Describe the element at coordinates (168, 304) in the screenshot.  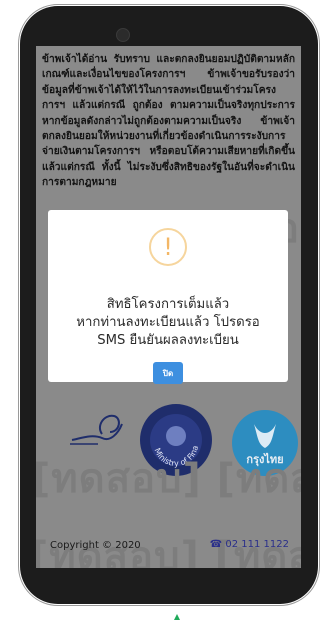
I see `alert-line-1: สิทธิโครงการเต็มแล้ว` at that location.